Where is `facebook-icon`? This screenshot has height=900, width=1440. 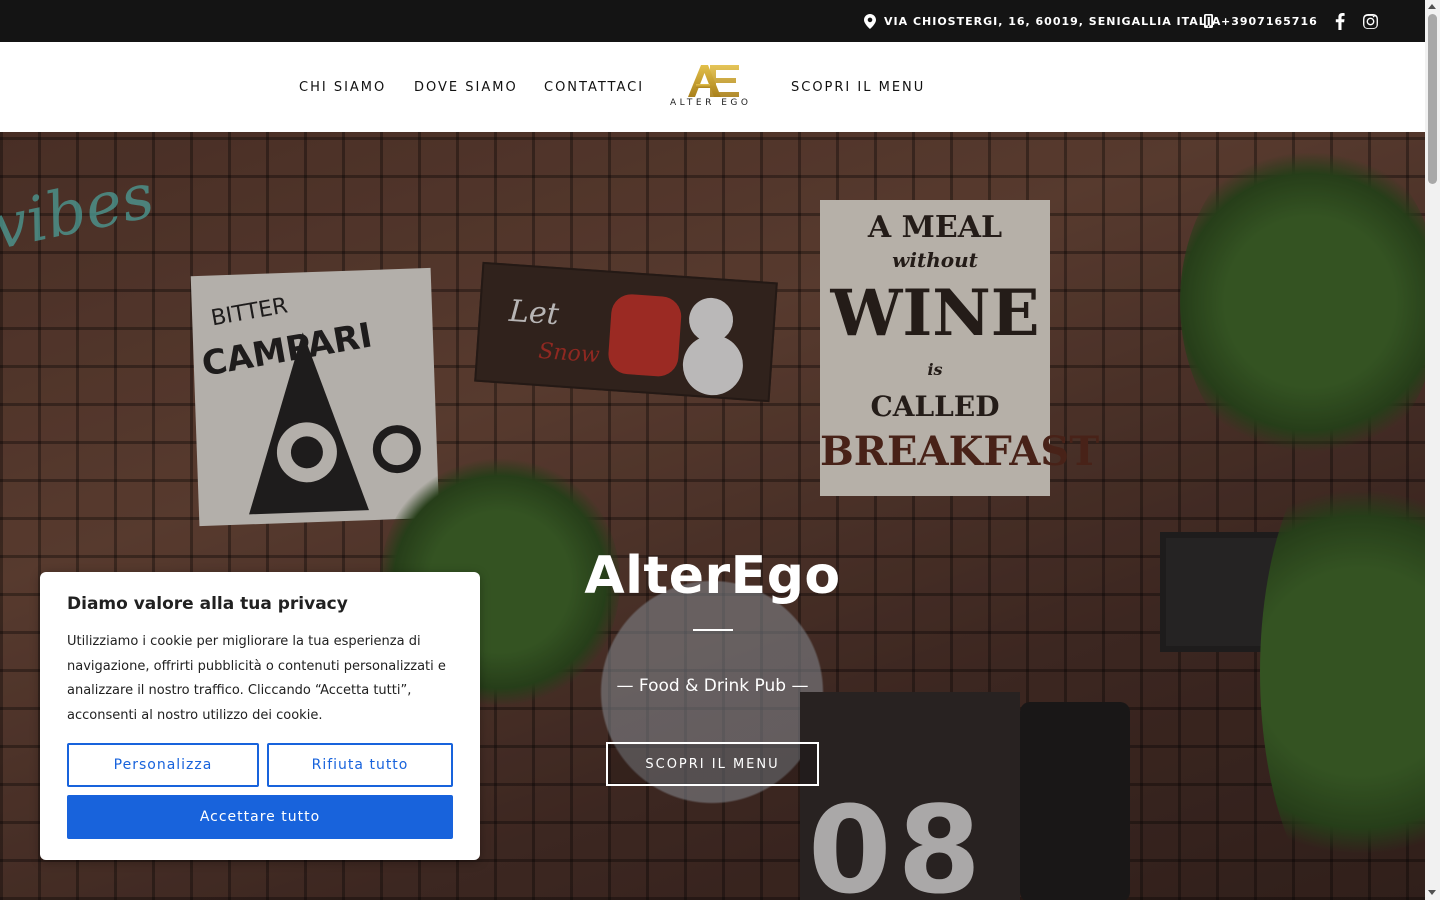 facebook-icon is located at coordinates (1340, 21).